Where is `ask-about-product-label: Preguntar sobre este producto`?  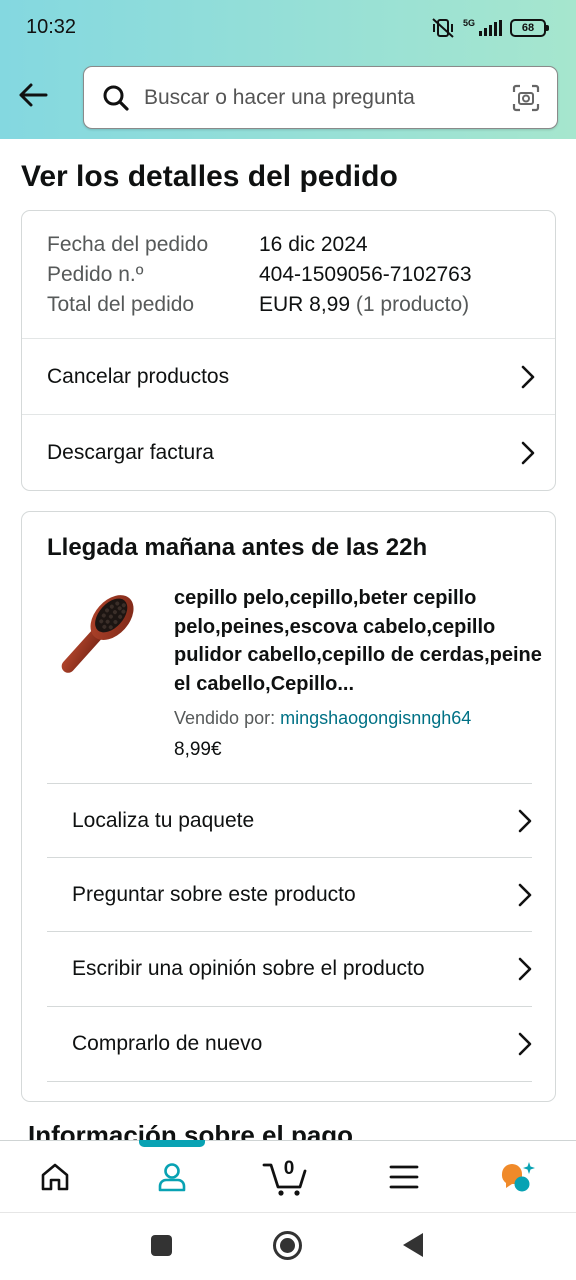
ask-about-product-label: Preguntar sobre este producto is located at coordinates (214, 894).